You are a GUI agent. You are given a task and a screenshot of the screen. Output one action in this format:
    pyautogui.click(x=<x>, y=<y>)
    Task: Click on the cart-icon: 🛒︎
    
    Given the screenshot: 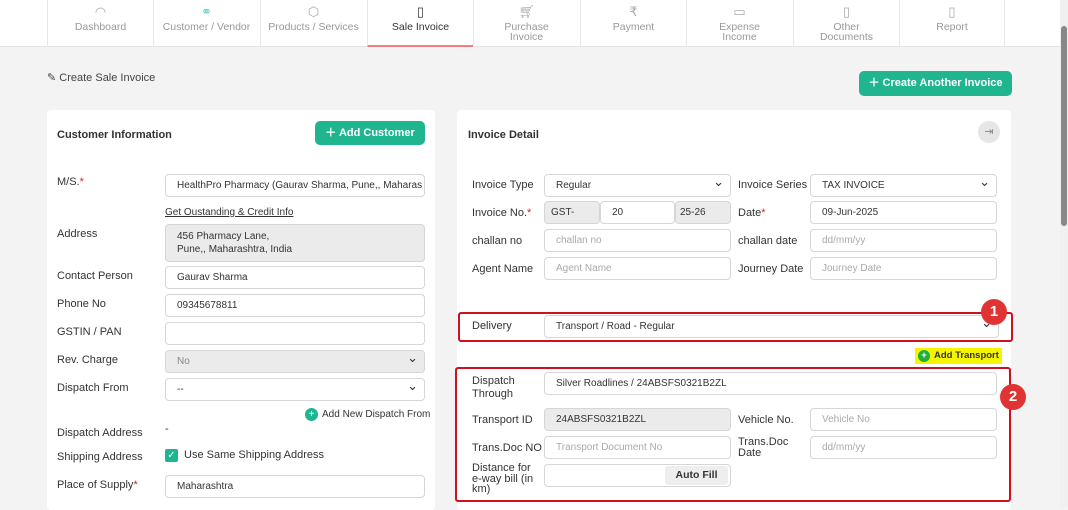 What is the action you would take?
    pyautogui.click(x=527, y=11)
    